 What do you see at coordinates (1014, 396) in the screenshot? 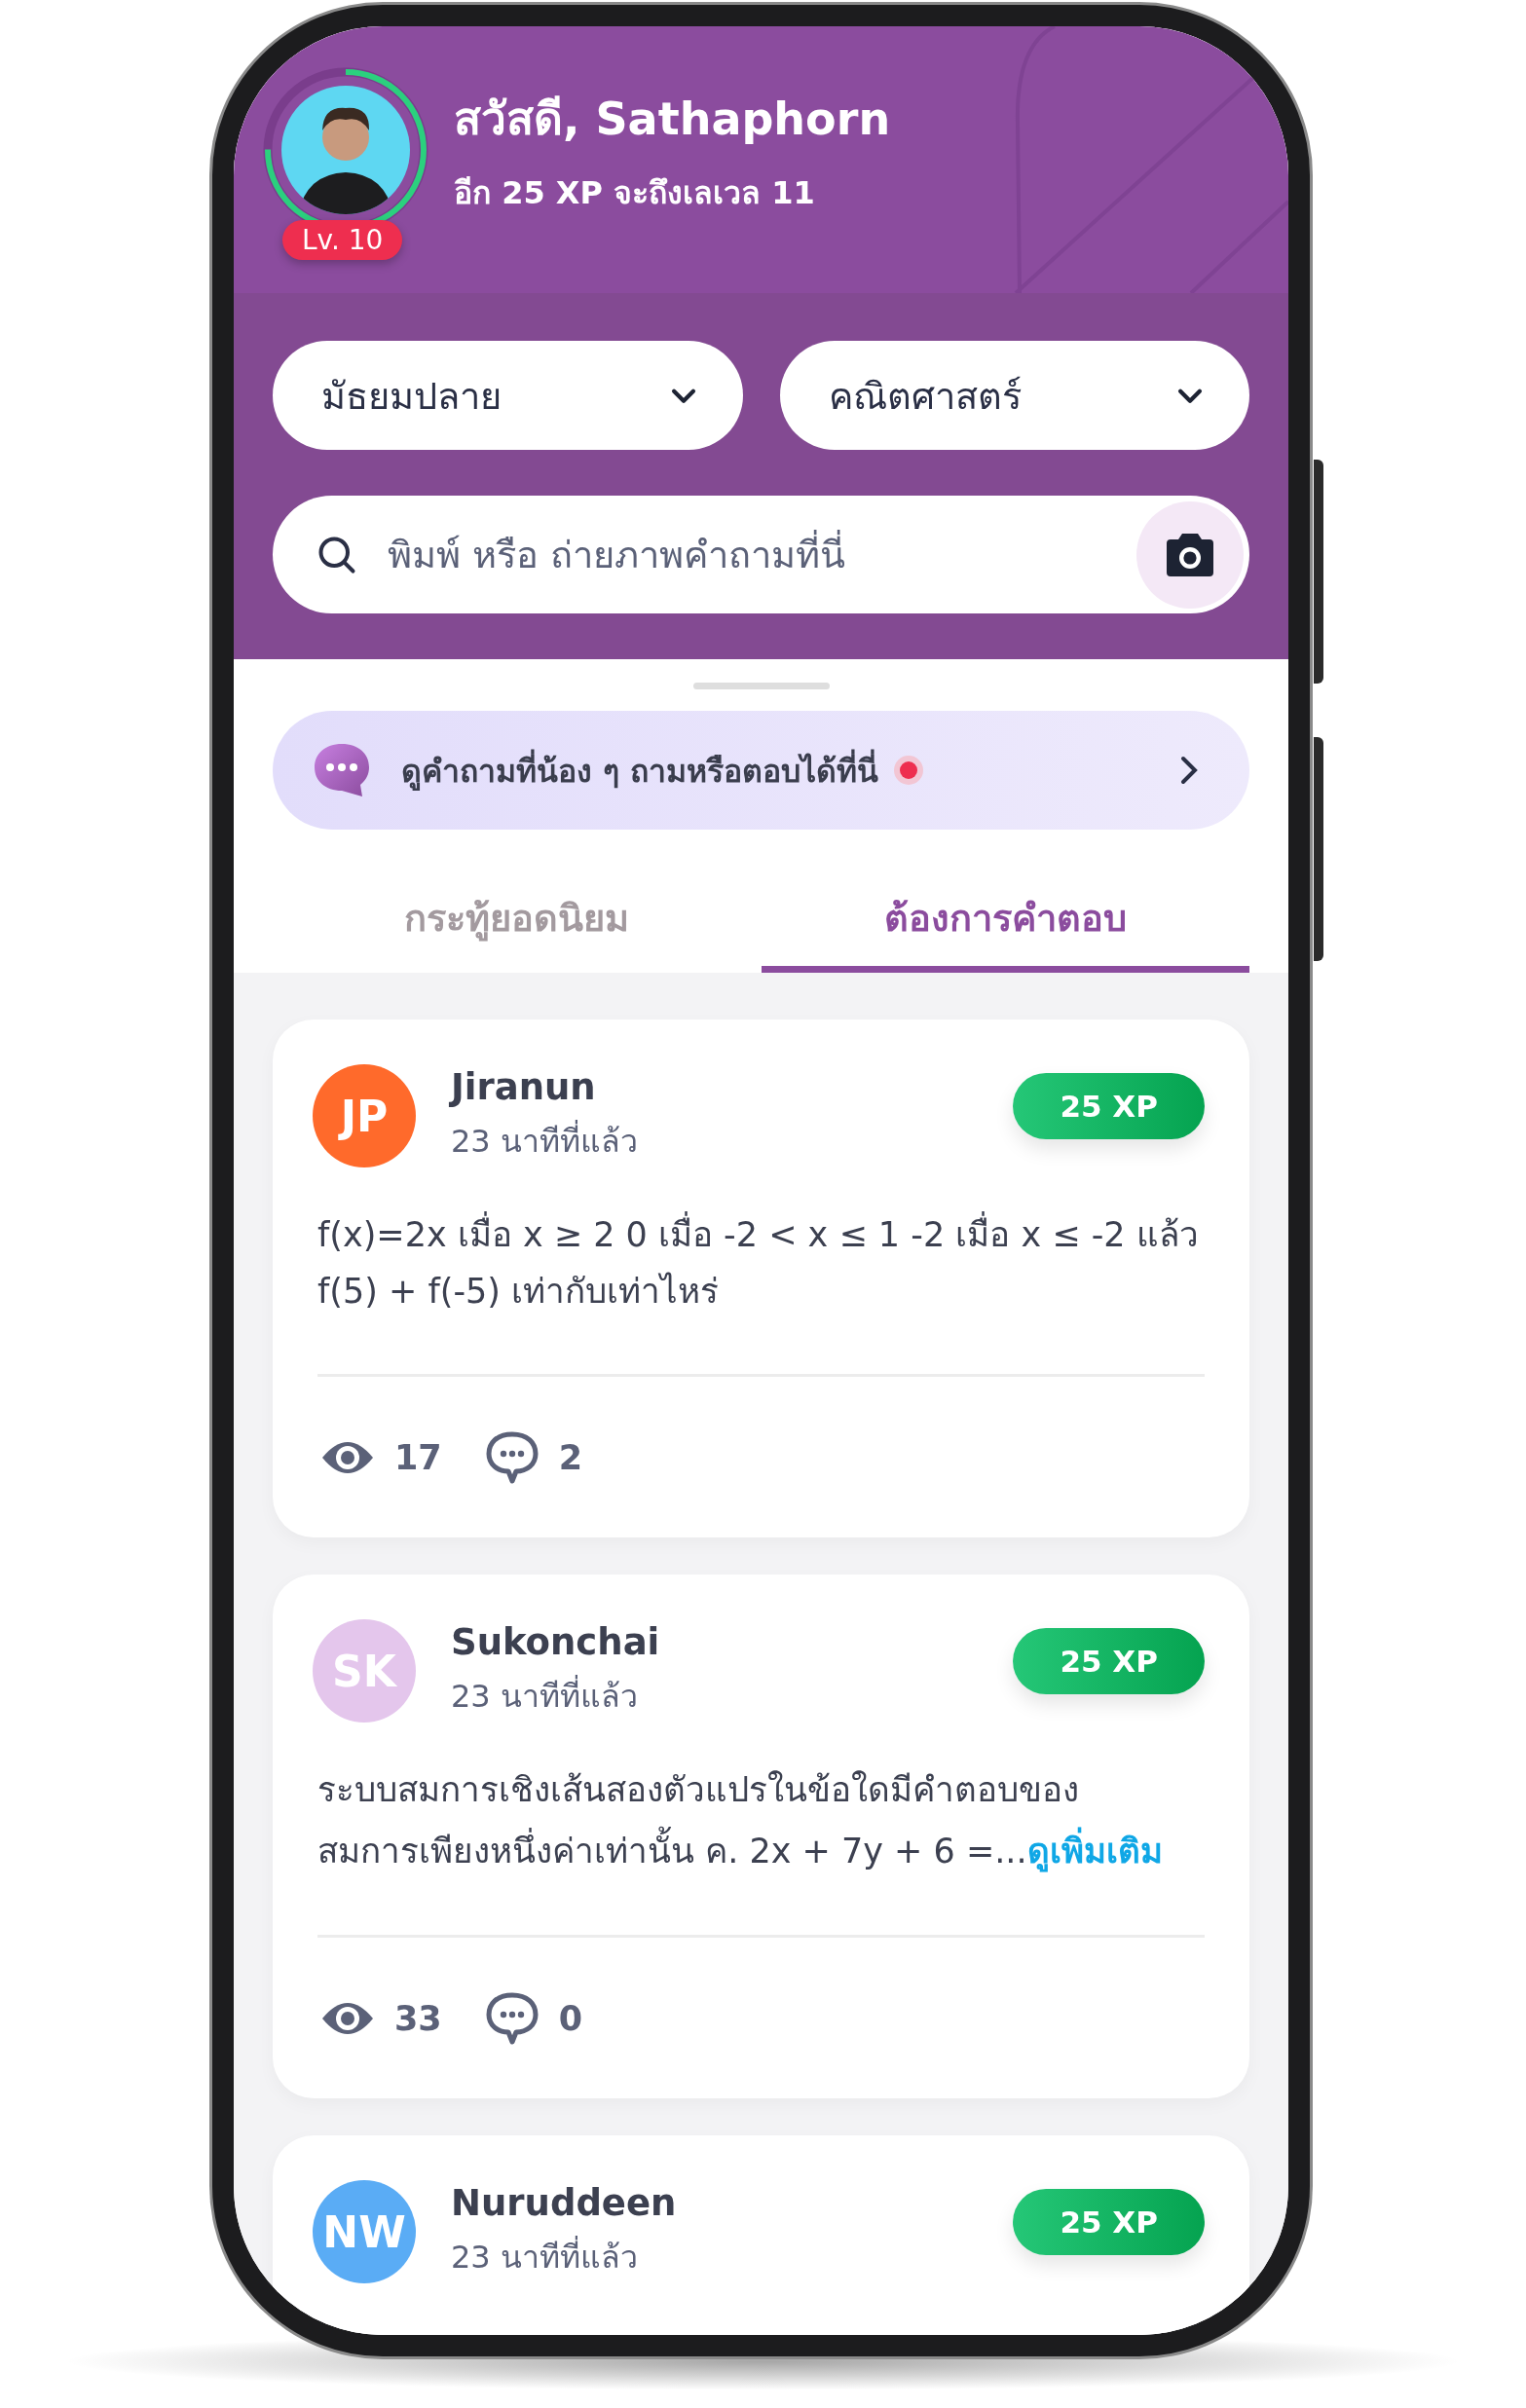
I see `filter-dropdown: คณิตศาสตร์` at bounding box center [1014, 396].